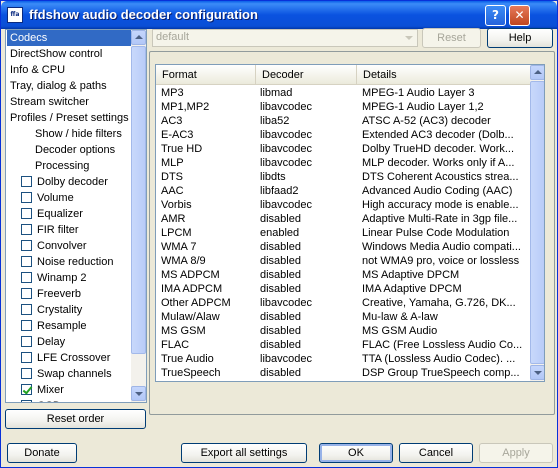  What do you see at coordinates (286, 359) in the screenshot?
I see `table-cell: libavcodec` at bounding box center [286, 359].